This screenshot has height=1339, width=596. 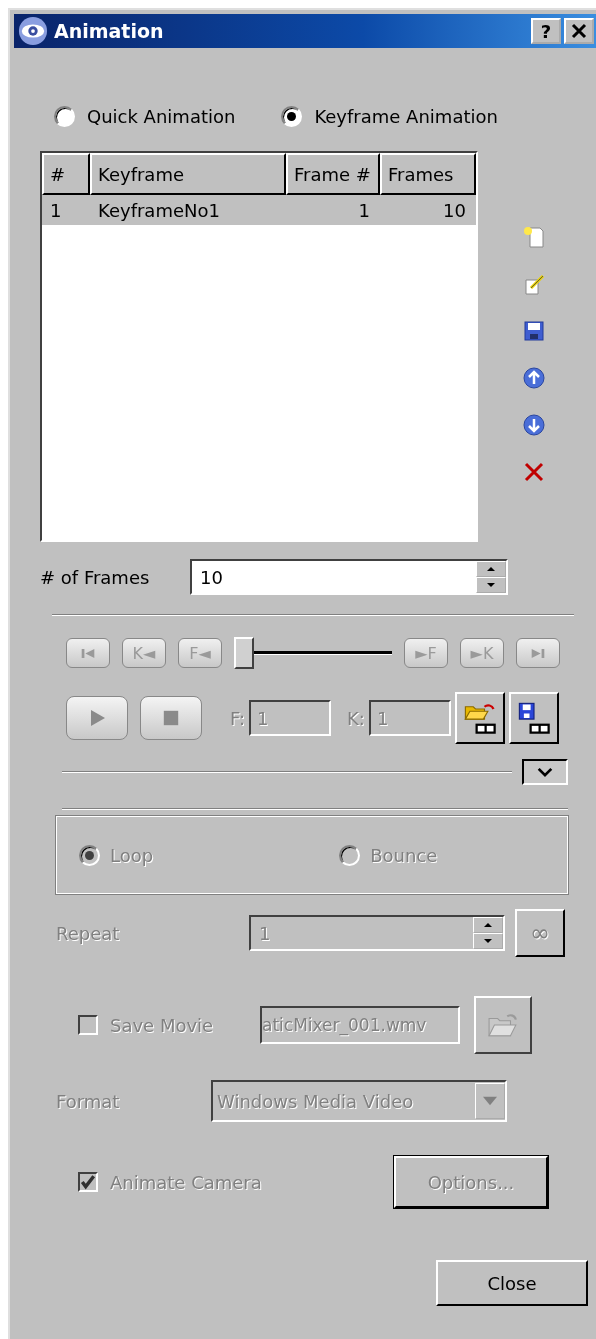 What do you see at coordinates (313, 653) in the screenshot?
I see `frame-slider` at bounding box center [313, 653].